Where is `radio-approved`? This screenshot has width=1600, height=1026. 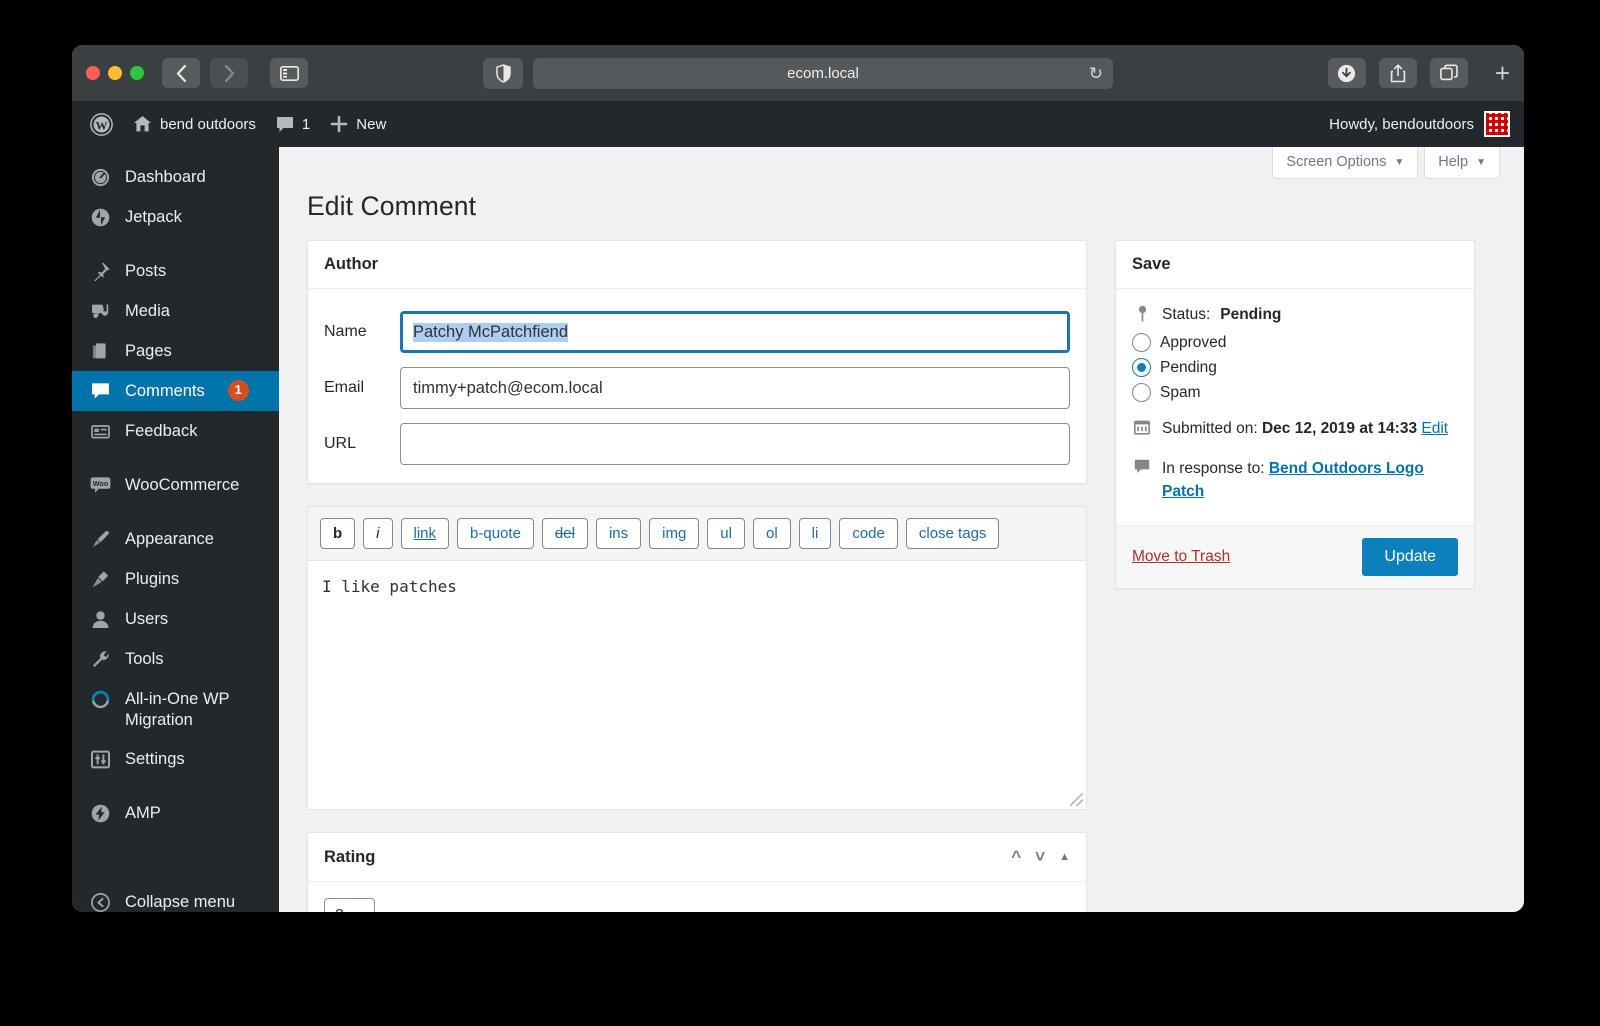
radio-approved is located at coordinates (1141, 343).